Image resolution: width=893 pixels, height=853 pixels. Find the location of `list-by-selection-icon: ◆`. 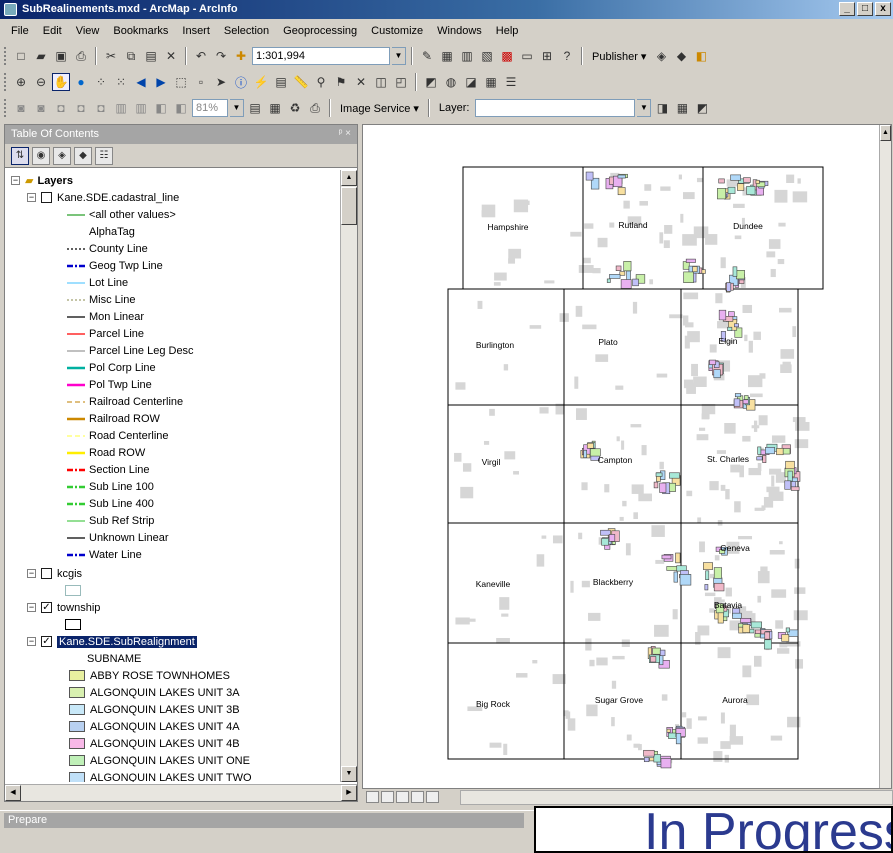

list-by-selection-icon: ◆ is located at coordinates (83, 155).